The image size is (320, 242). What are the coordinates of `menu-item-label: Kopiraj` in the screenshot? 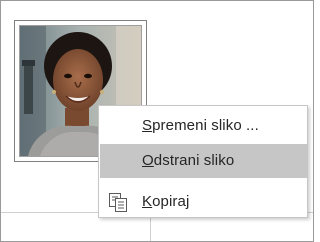 It's located at (166, 201).